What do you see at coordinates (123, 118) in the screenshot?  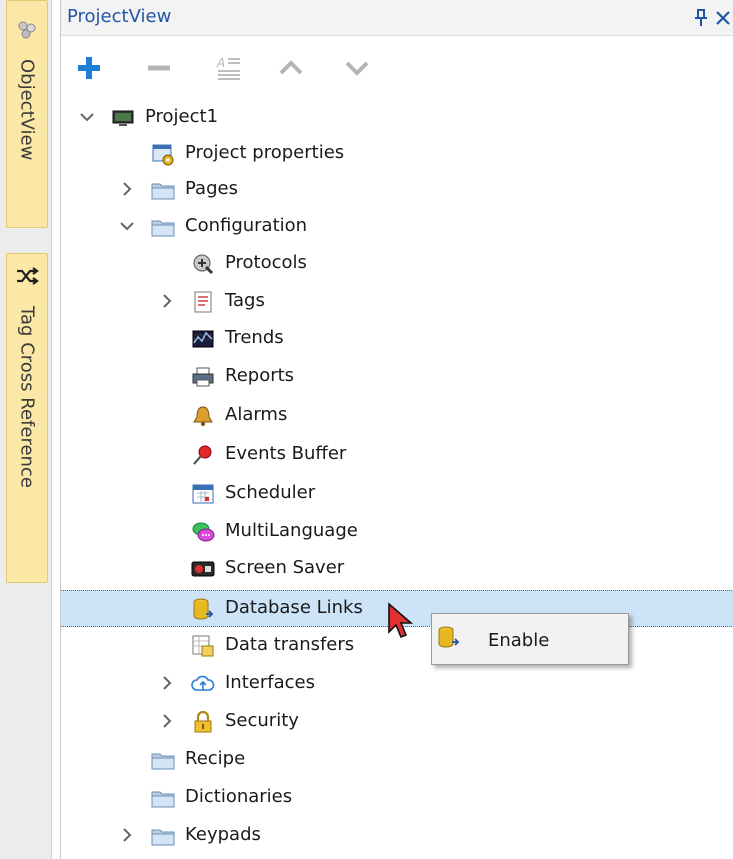 I see `monitor-icon` at bounding box center [123, 118].